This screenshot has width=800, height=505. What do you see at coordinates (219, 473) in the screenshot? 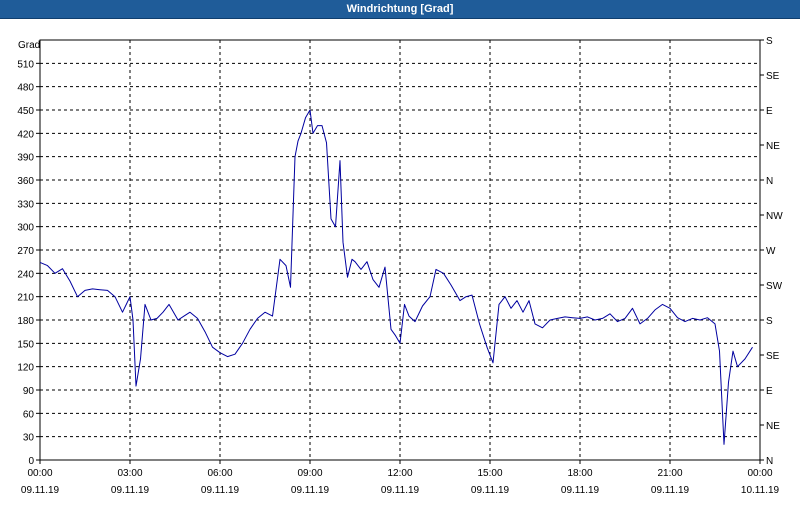
I see `x-tick-time: 06:00` at bounding box center [219, 473].